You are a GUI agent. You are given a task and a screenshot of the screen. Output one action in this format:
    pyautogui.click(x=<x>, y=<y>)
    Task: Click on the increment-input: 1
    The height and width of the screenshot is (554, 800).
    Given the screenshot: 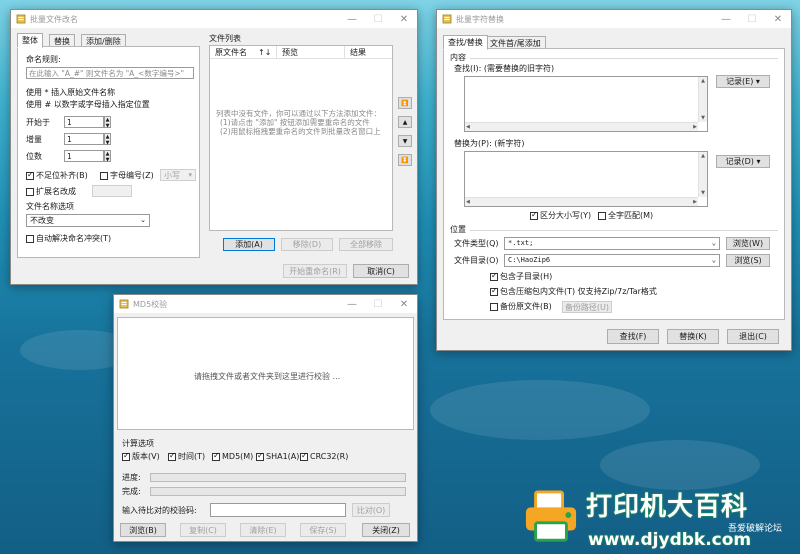 What is the action you would take?
    pyautogui.click(x=84, y=139)
    